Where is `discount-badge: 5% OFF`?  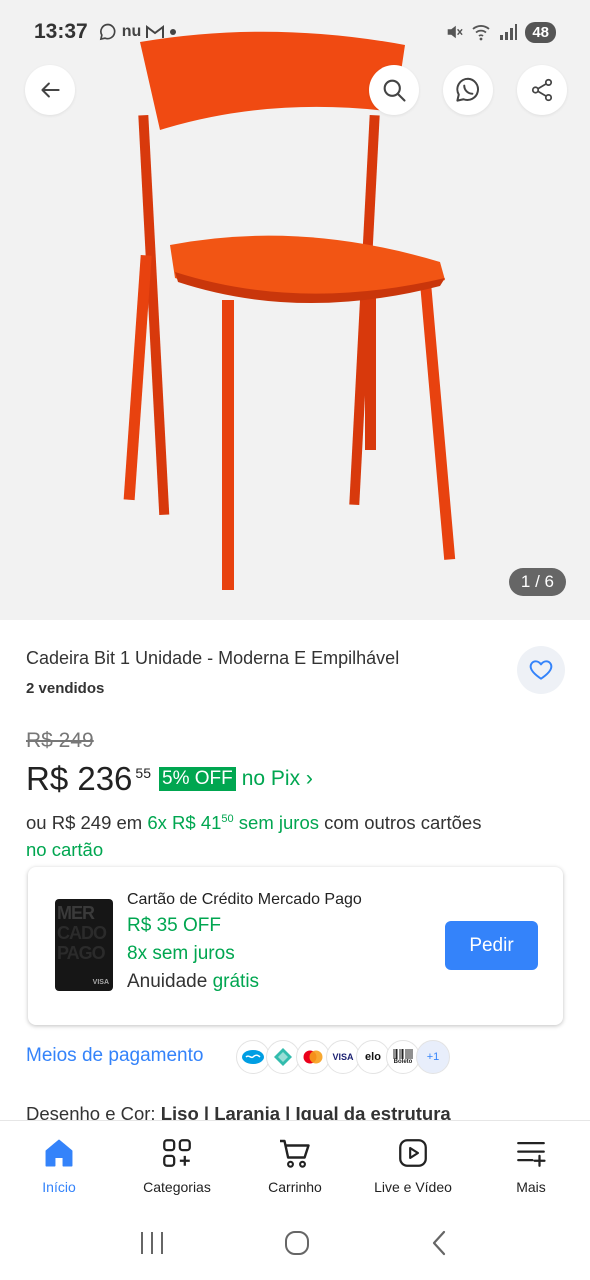 discount-badge: 5% OFF is located at coordinates (197, 779).